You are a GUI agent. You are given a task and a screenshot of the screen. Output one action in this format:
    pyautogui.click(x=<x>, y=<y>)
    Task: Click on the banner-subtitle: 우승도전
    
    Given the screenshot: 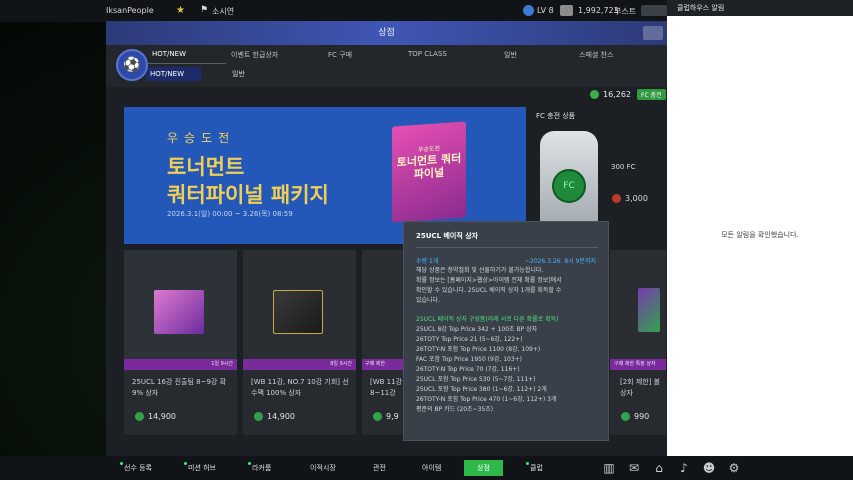 What is the action you would take?
    pyautogui.click(x=201, y=138)
    